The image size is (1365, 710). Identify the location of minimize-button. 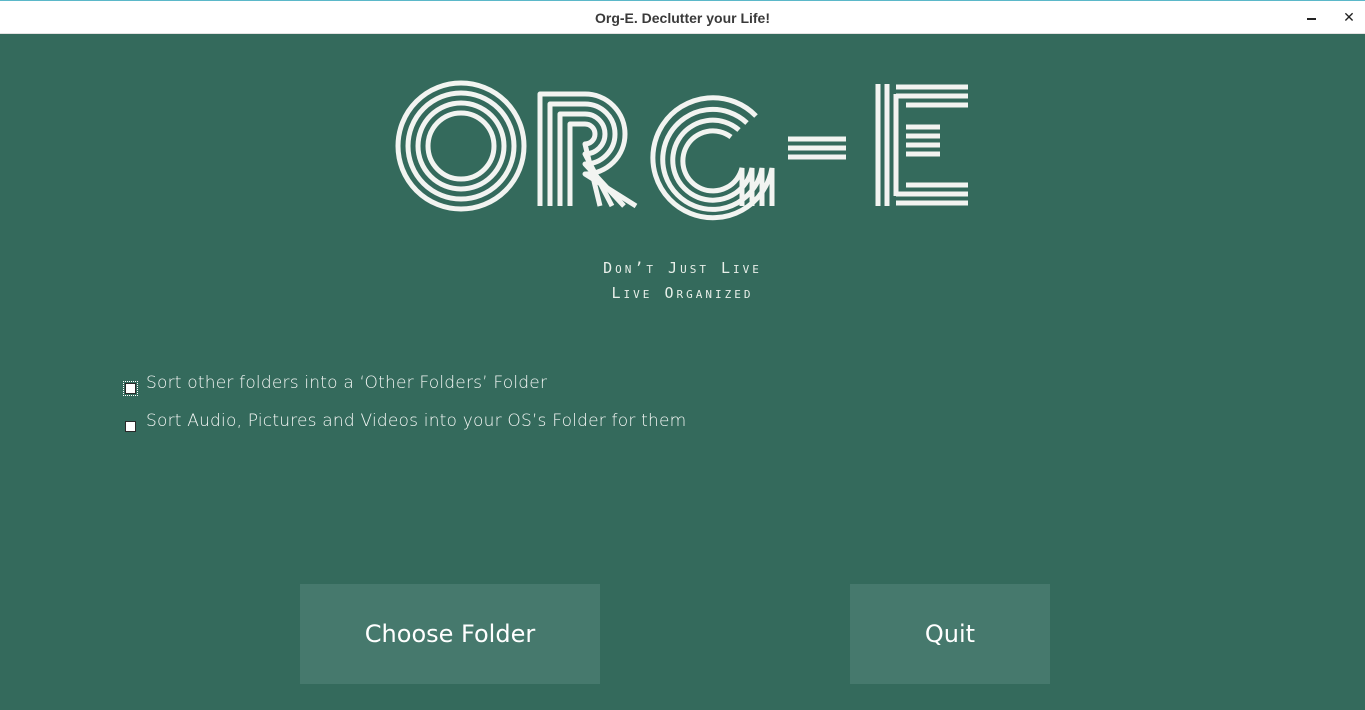
(1311, 18).